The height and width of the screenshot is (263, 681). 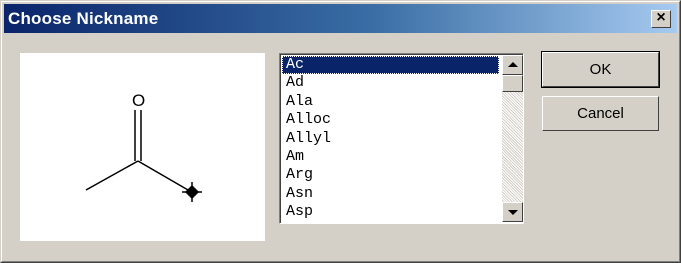 I want to click on ok-button: OK, so click(x=600, y=69).